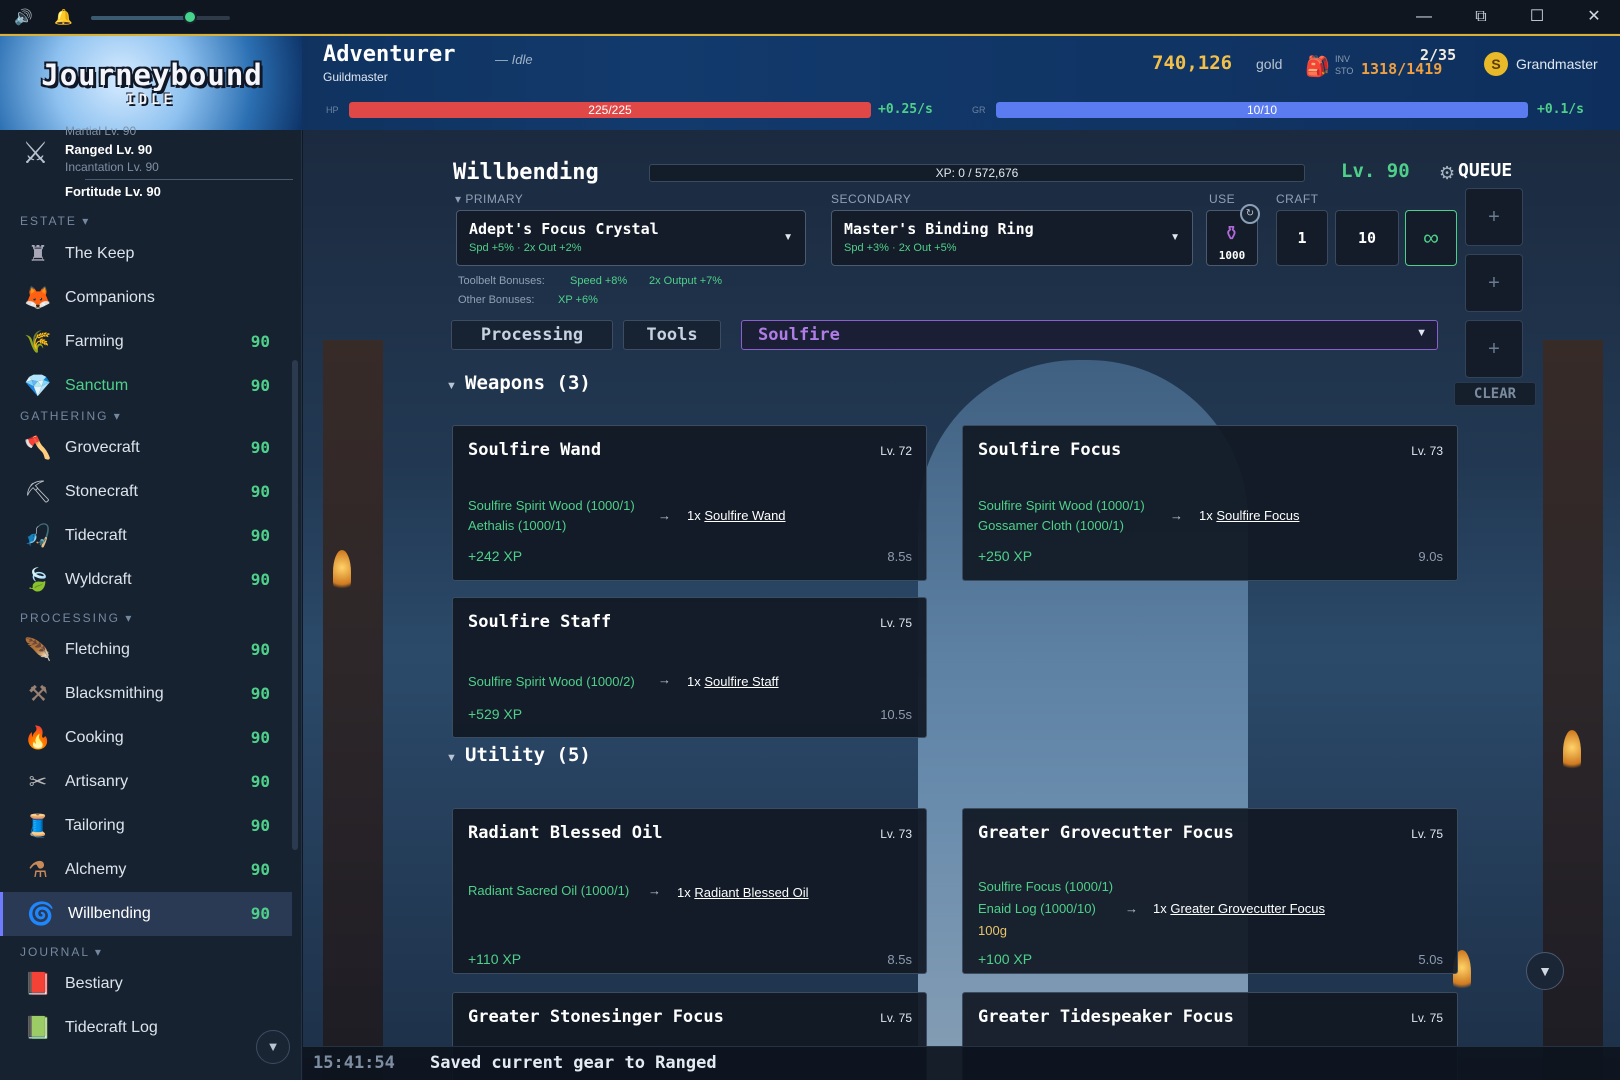 This screenshot has height=1080, width=1620. Describe the element at coordinates (38, 297) in the screenshot. I see `fox-icon: 🦊` at that location.